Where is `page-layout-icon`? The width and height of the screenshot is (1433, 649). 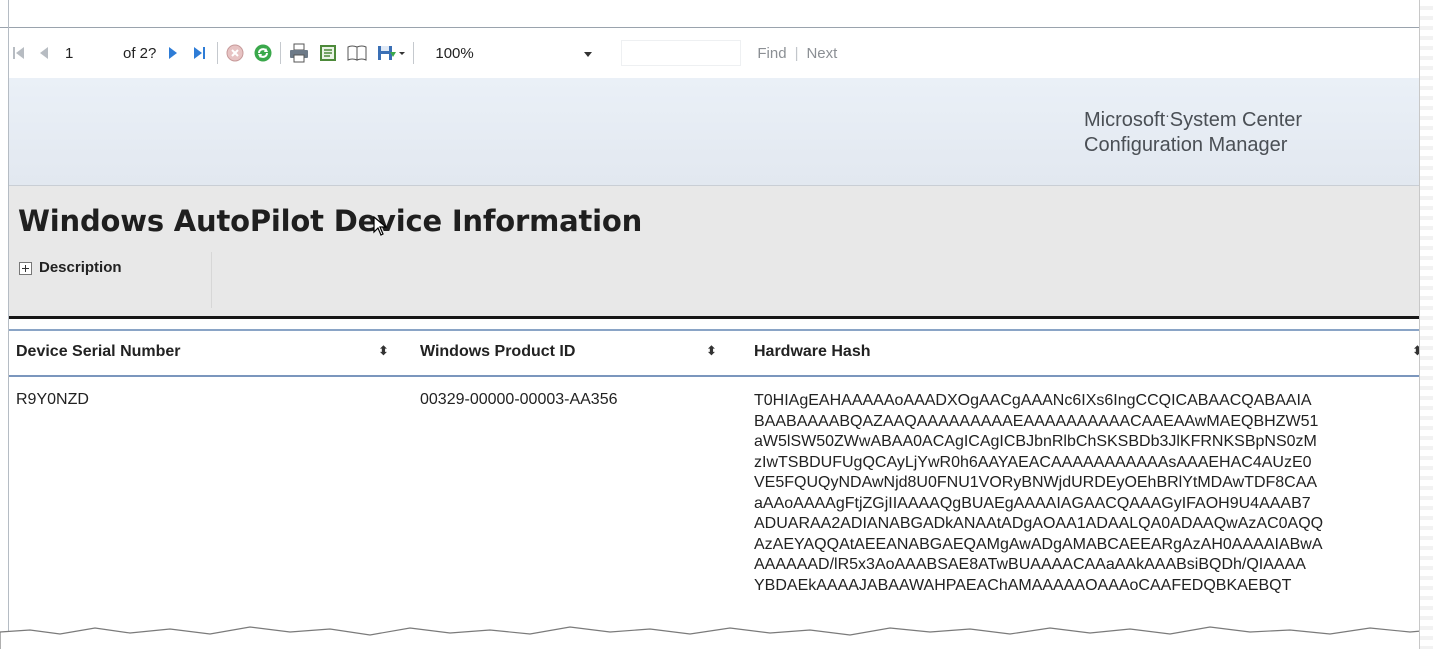
page-layout-icon is located at coordinates (328, 53).